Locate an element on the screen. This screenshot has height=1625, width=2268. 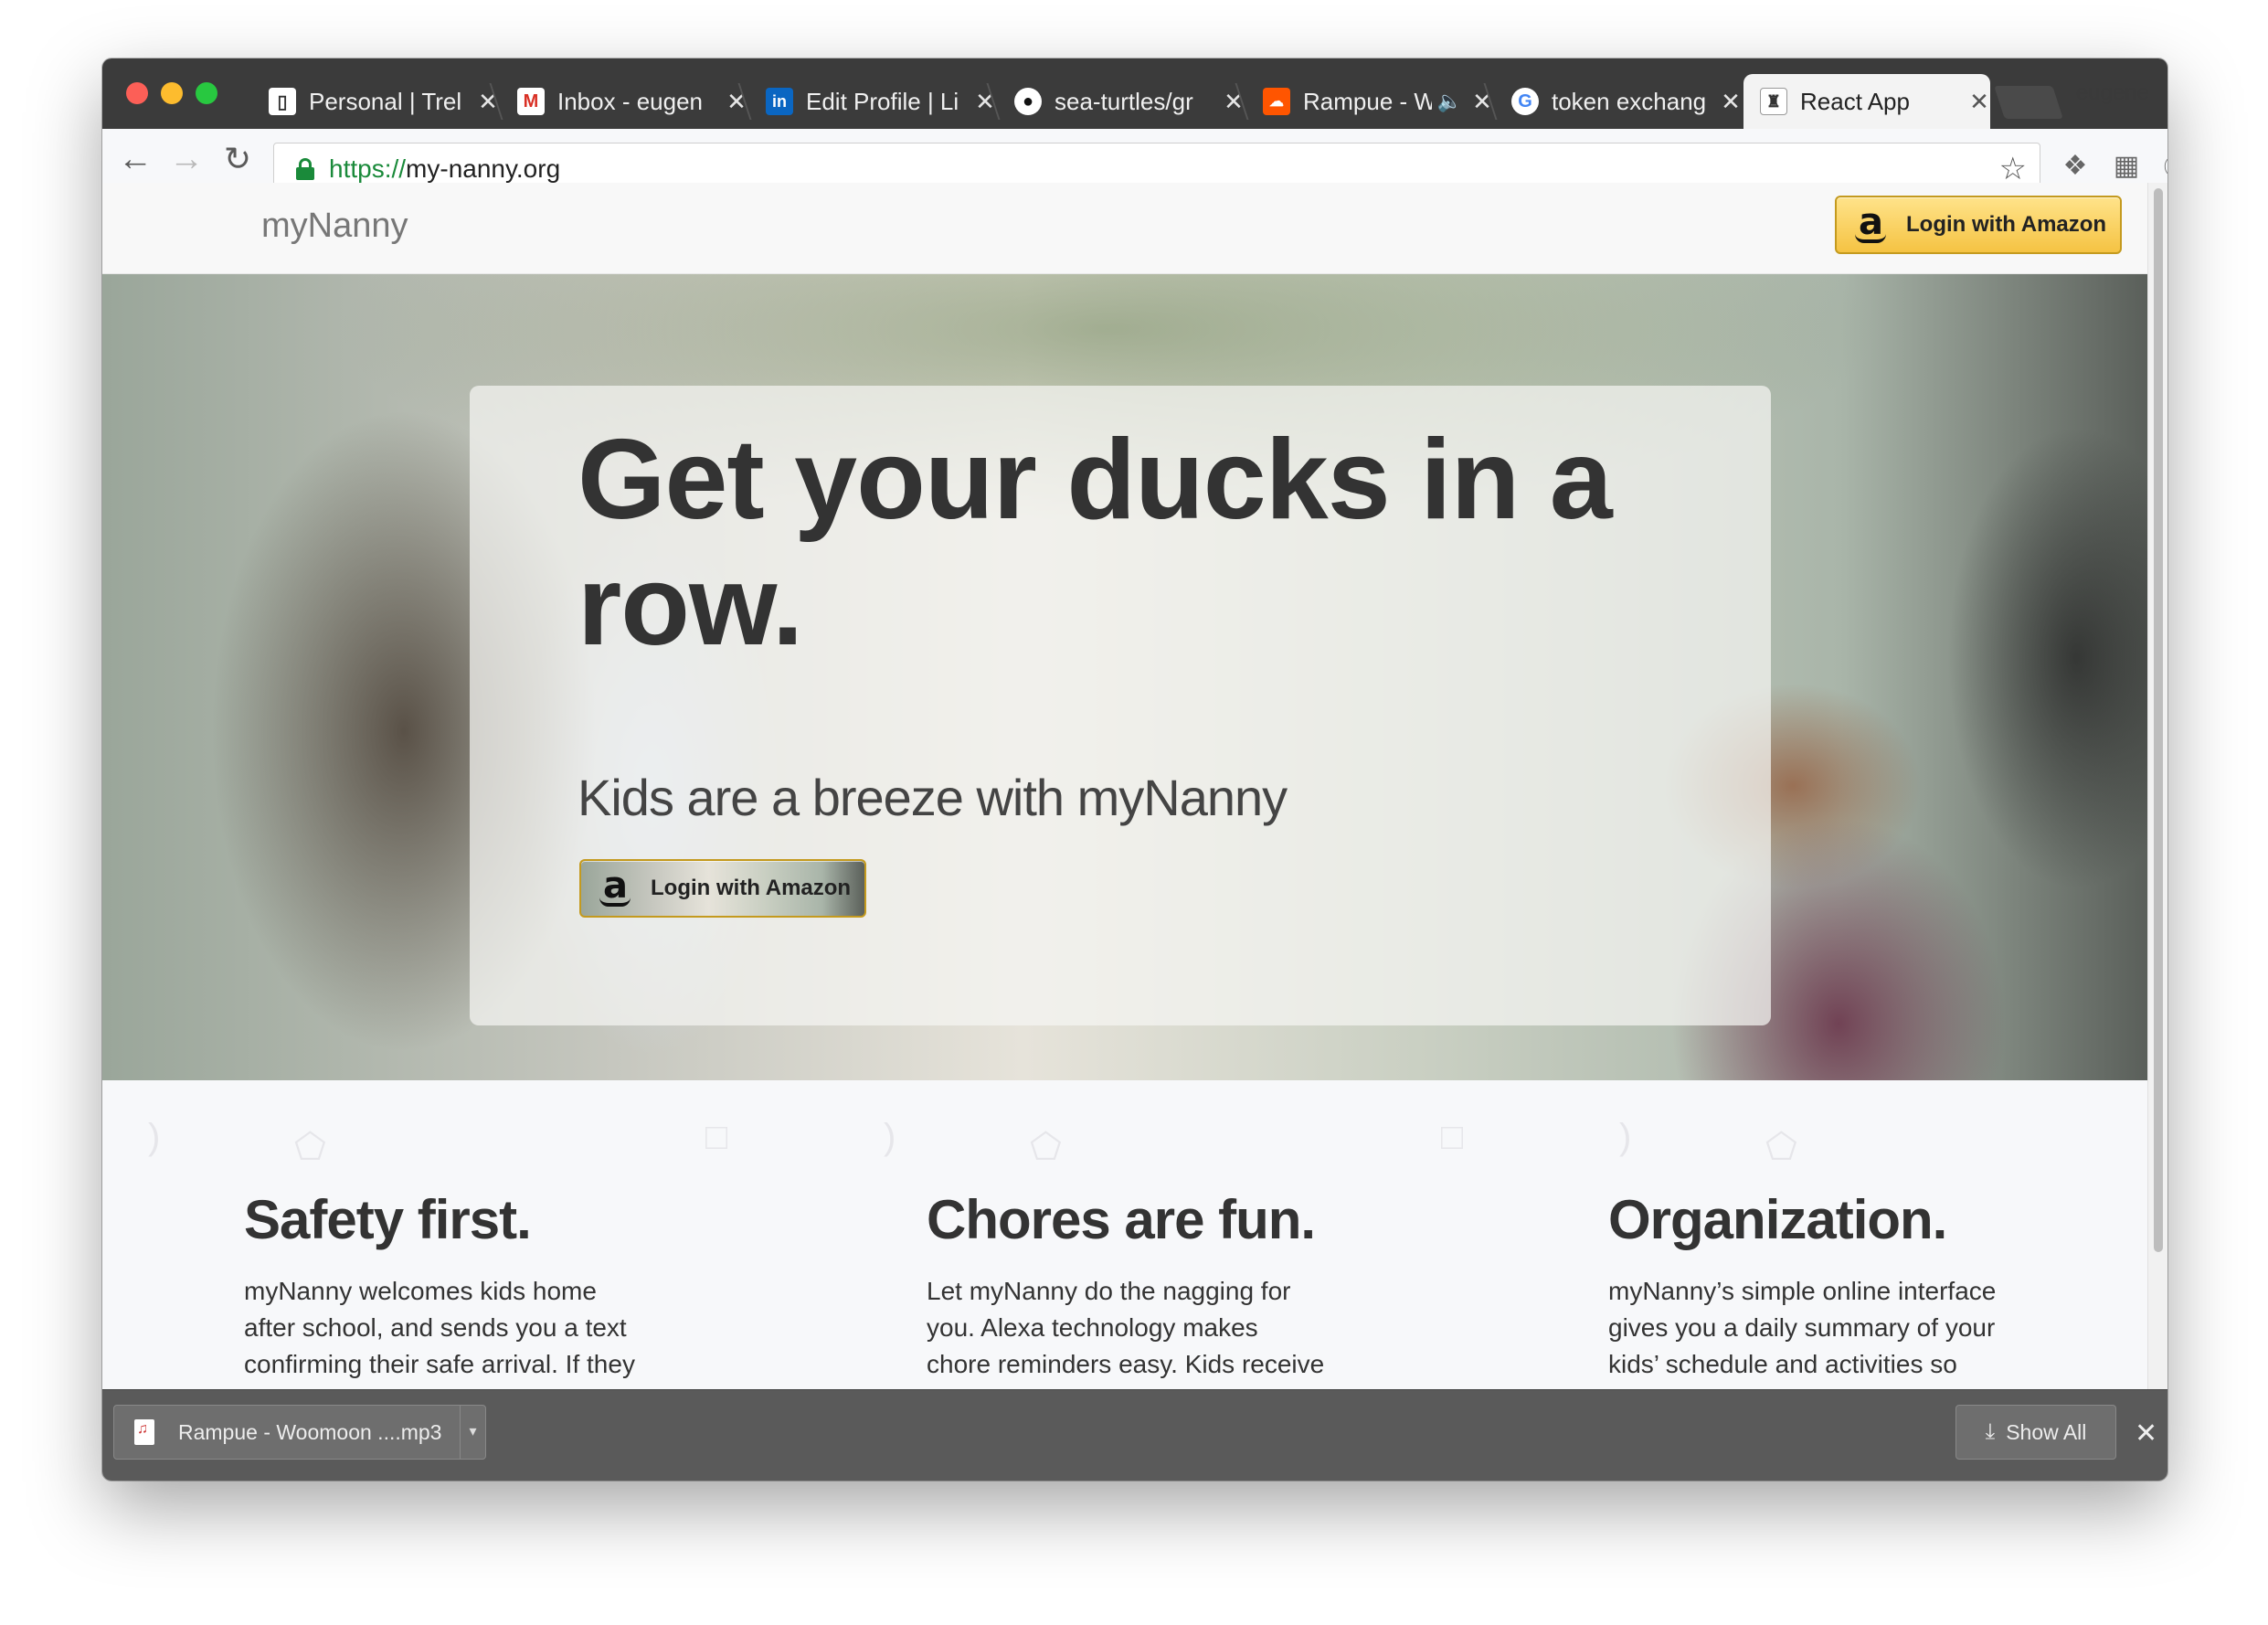
tab-linkedin: in Edit Profile | Li ✕ is located at coordinates (866, 102).